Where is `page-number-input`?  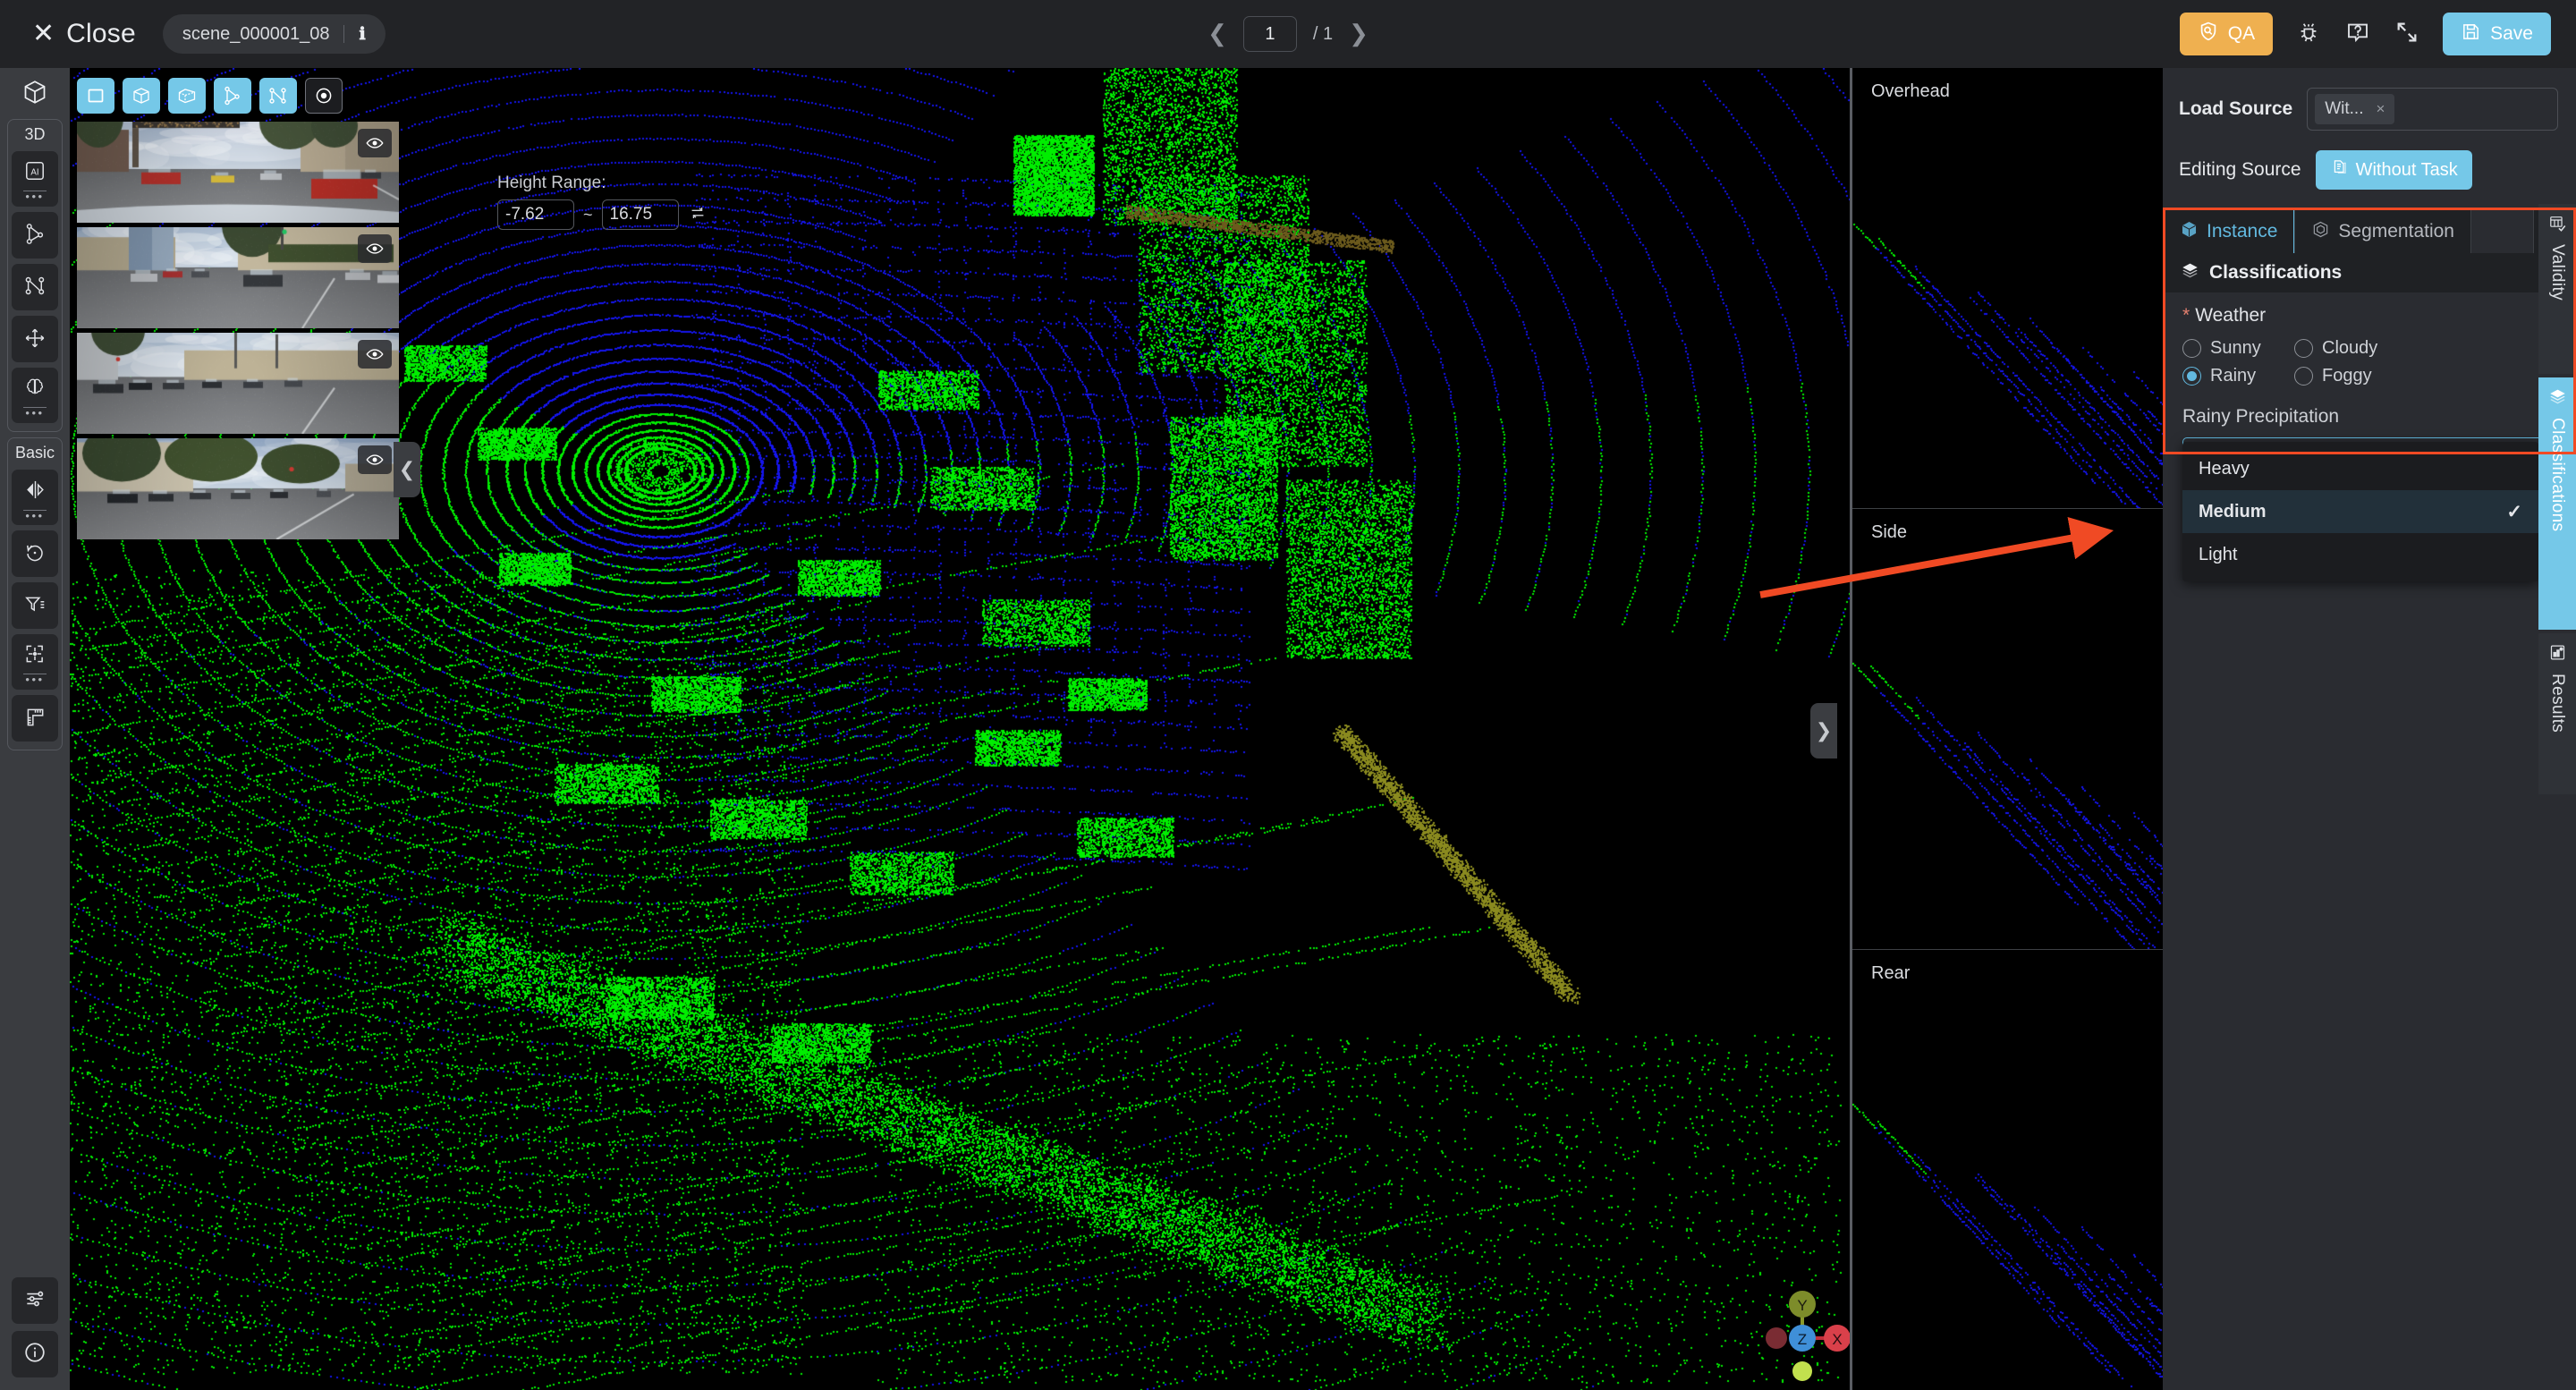
page-number-input is located at coordinates (1269, 34).